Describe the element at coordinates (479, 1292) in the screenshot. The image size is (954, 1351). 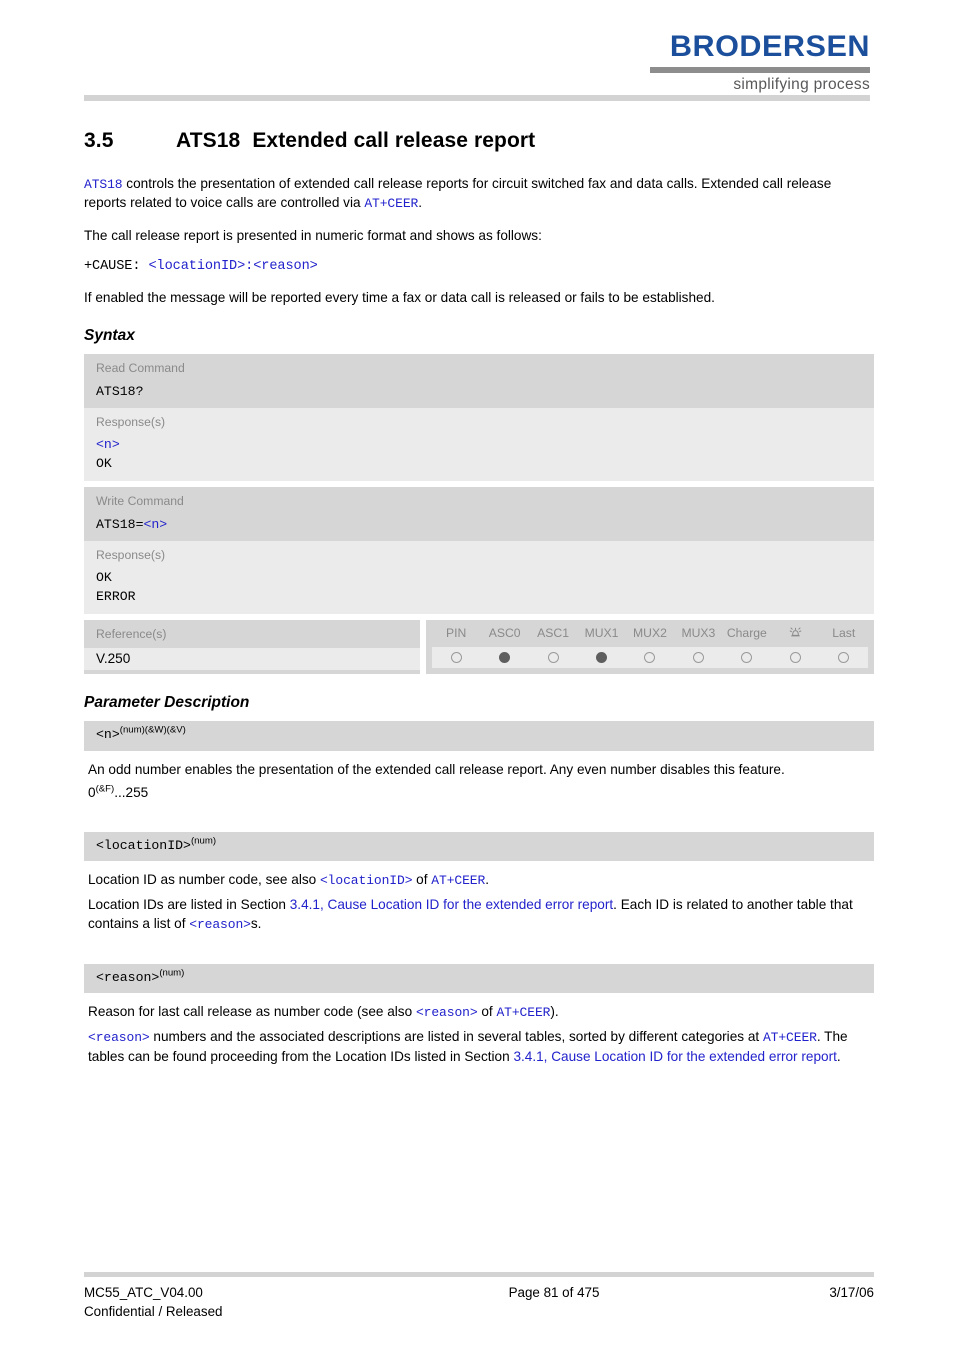
I see `footer-row-1: MC55_ATC_V04.00 Page 81 of 475 3/17/06` at that location.